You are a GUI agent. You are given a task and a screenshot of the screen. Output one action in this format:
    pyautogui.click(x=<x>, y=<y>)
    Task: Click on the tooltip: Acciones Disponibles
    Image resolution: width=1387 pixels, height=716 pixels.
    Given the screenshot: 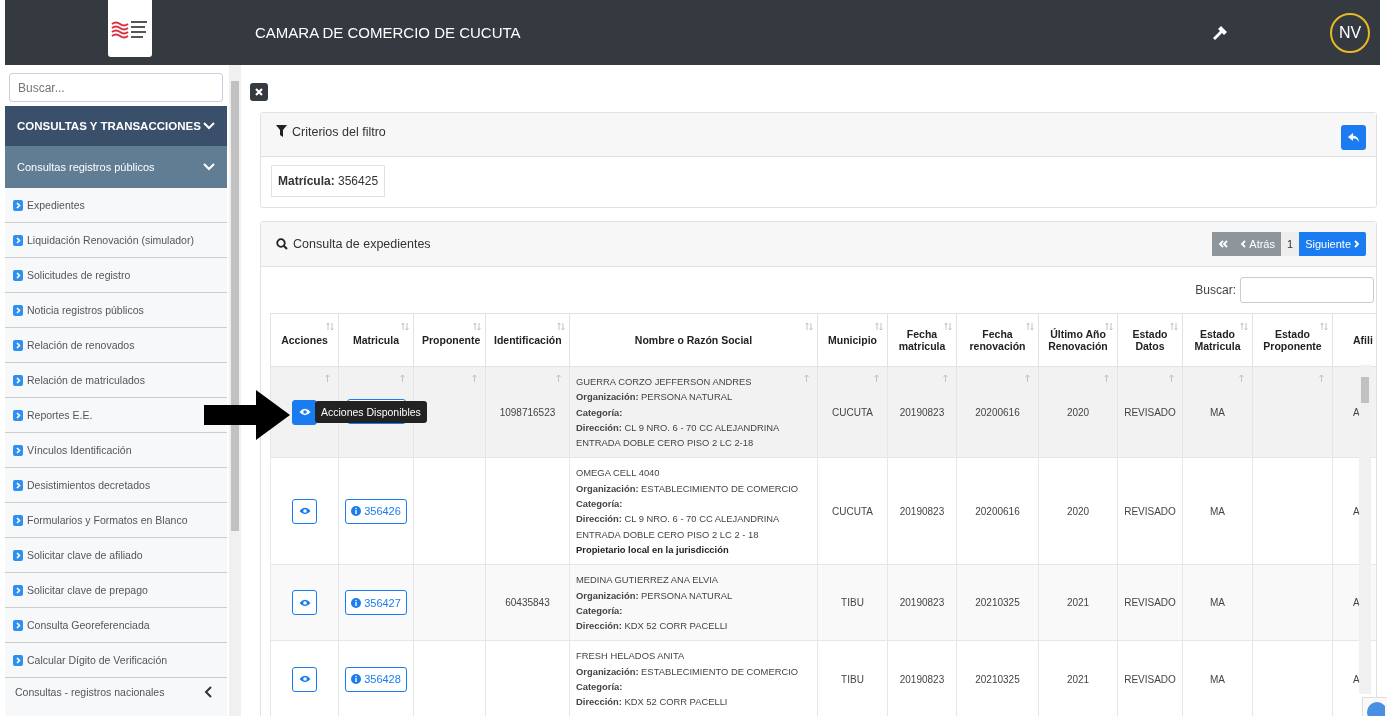 What is the action you would take?
    pyautogui.click(x=371, y=412)
    